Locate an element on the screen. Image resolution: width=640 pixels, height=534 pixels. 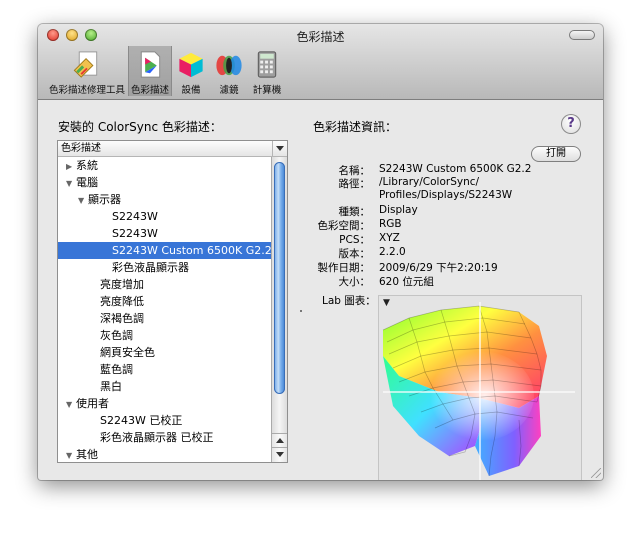
resize-grip-icon is located at coordinates (596, 473).